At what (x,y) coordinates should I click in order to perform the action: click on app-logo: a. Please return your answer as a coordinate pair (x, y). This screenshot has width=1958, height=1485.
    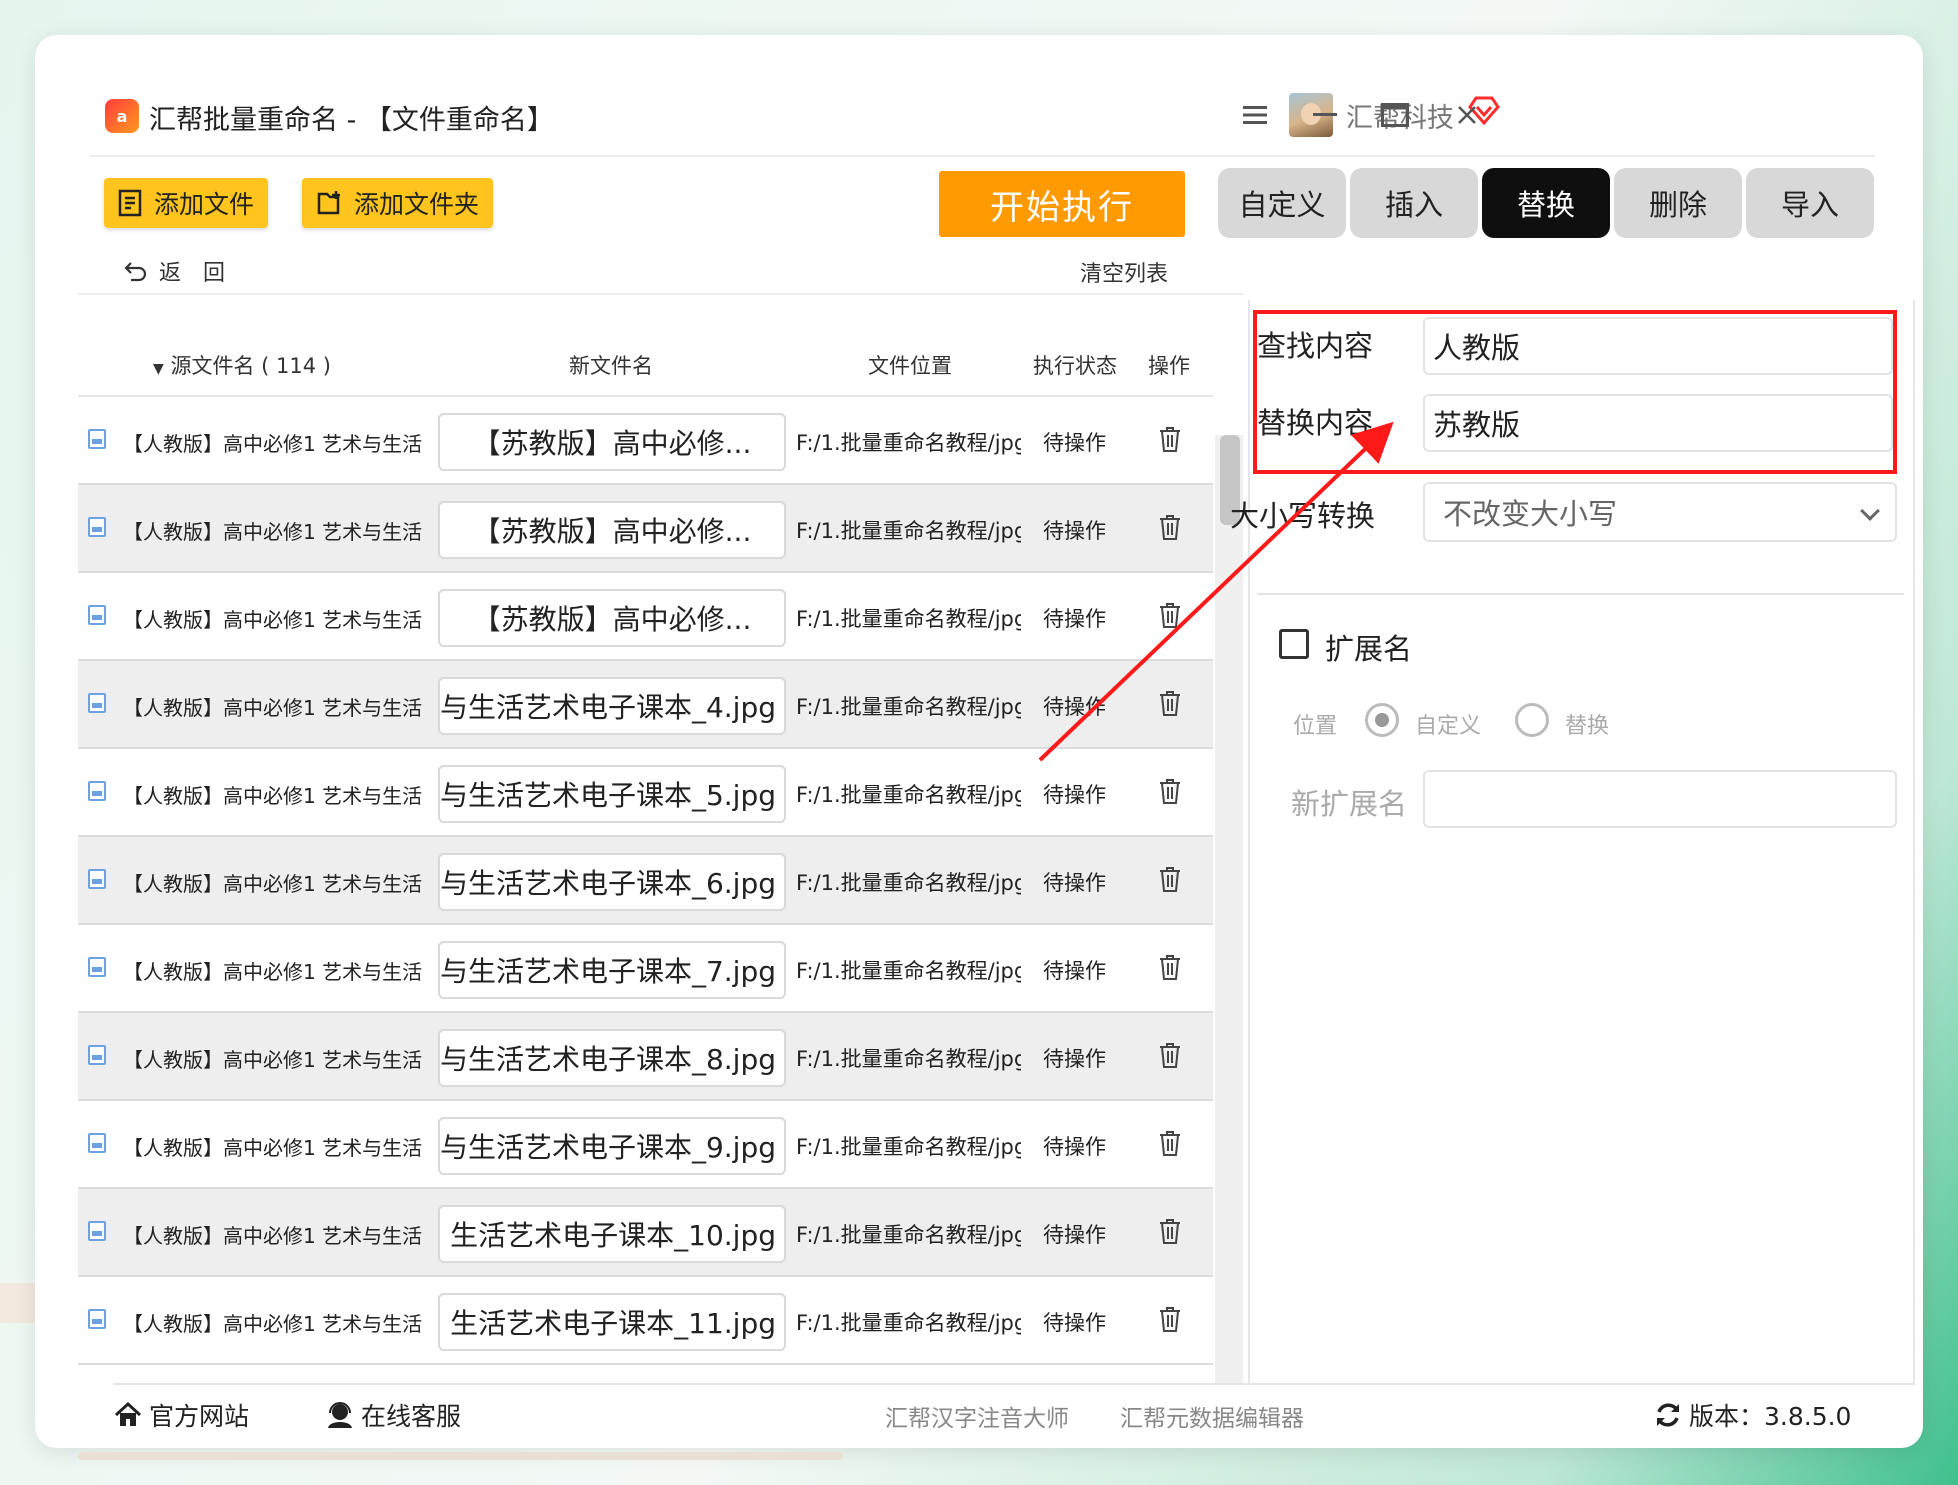
    Looking at the image, I should click on (122, 116).